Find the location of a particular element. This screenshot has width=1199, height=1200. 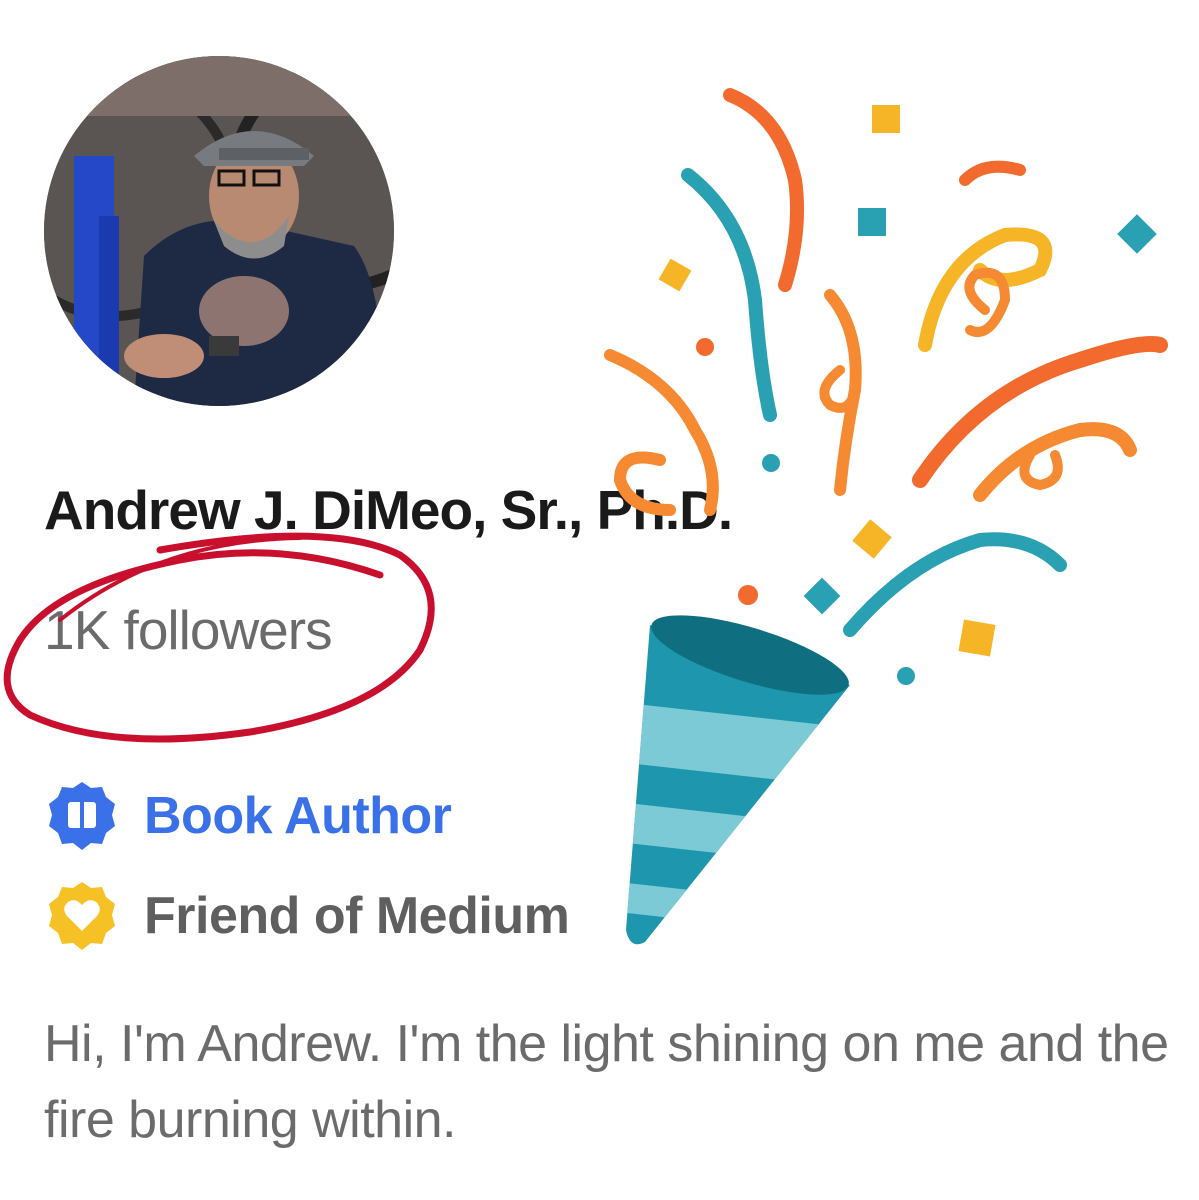

avatar-photo is located at coordinates (219, 231).